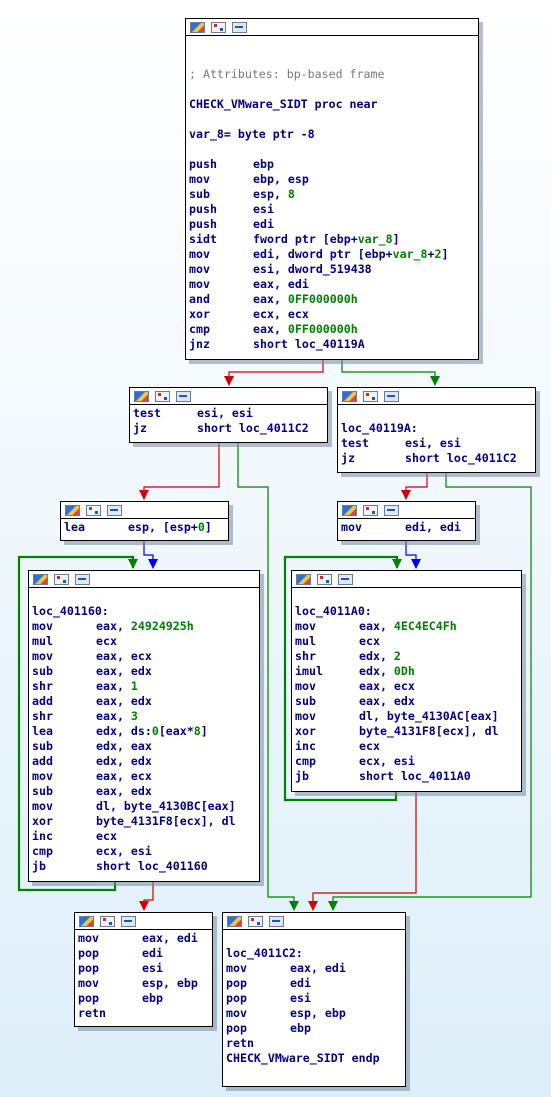 The image size is (551, 1097). I want to click on instruction-line: add eax, edx, so click(145, 701).